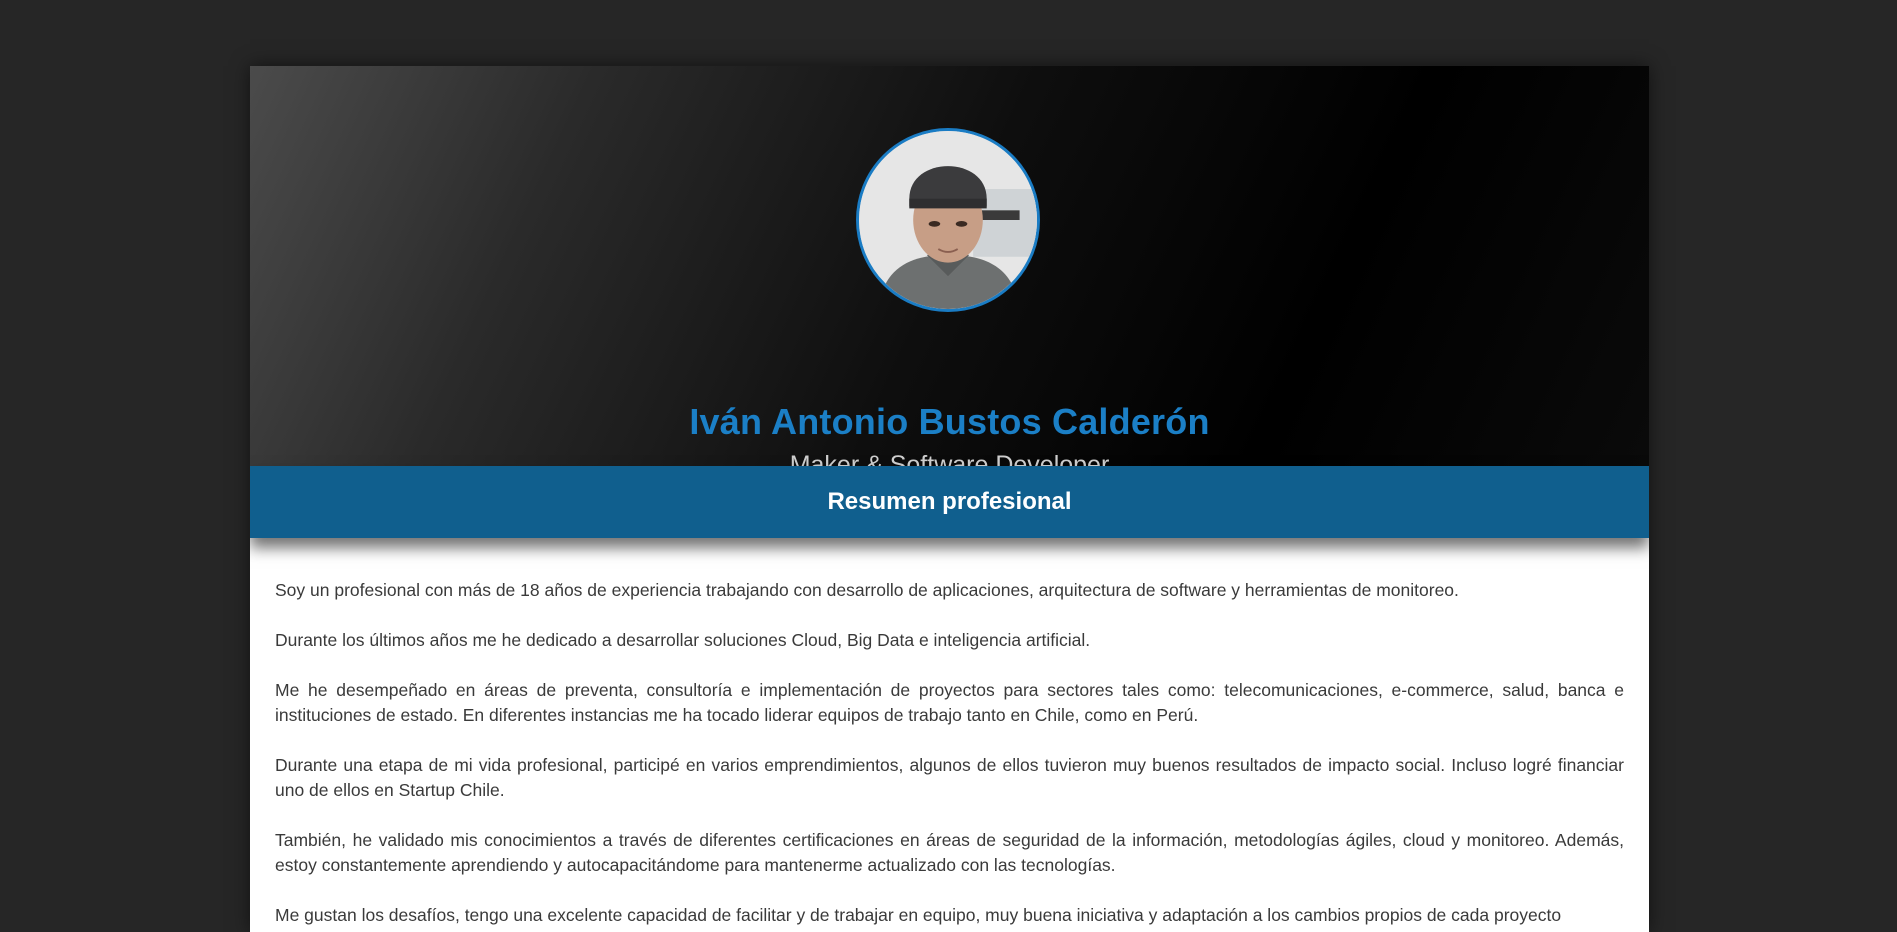 This screenshot has width=1897, height=932. I want to click on summary-title: Resumen profesional, so click(949, 501).